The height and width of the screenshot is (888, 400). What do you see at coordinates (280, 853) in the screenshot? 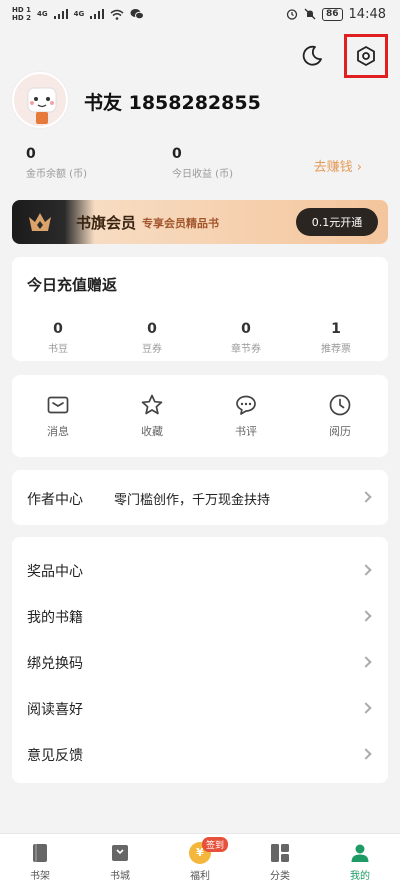
I see `category-icon` at bounding box center [280, 853].